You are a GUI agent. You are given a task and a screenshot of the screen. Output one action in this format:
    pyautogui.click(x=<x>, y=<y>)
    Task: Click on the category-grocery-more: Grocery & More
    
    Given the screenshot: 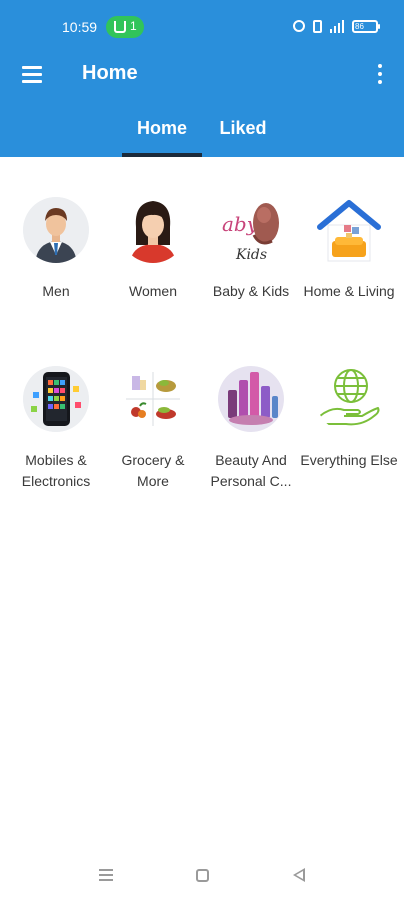 What is the action you would take?
    pyautogui.click(x=153, y=429)
    